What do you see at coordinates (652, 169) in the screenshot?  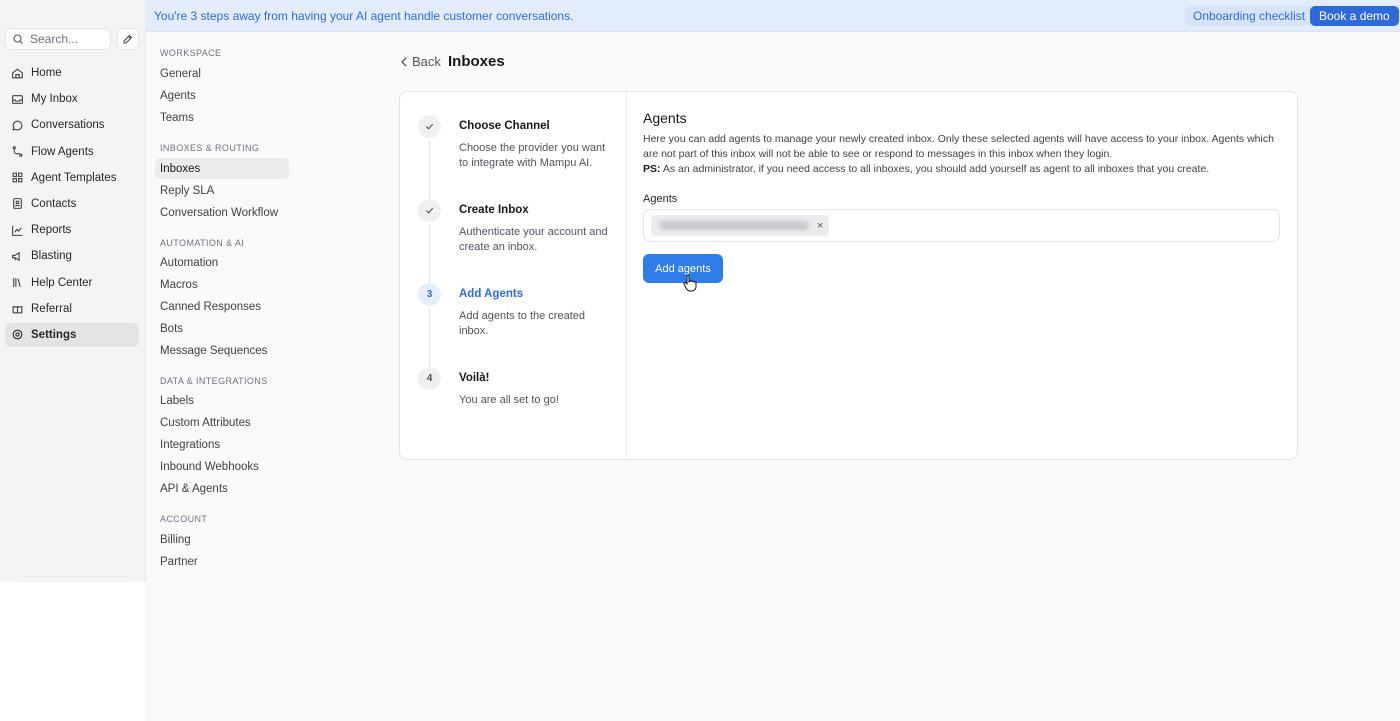 I see `ps-label: PS:` at bounding box center [652, 169].